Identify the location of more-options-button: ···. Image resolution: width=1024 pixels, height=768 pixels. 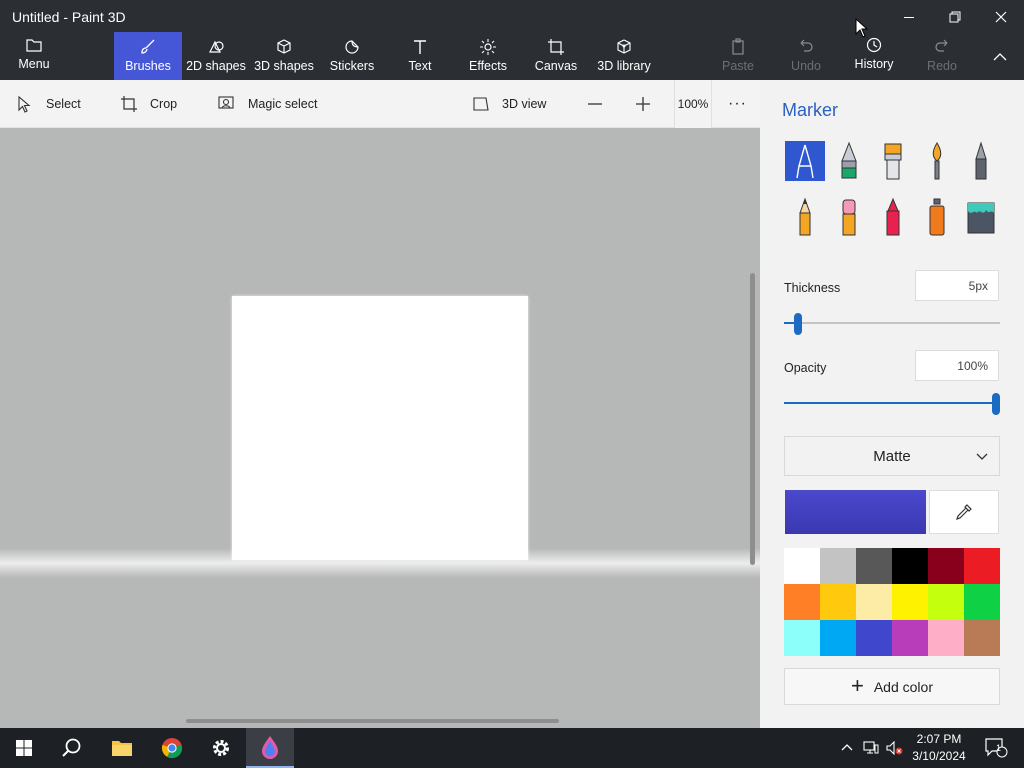
(737, 104).